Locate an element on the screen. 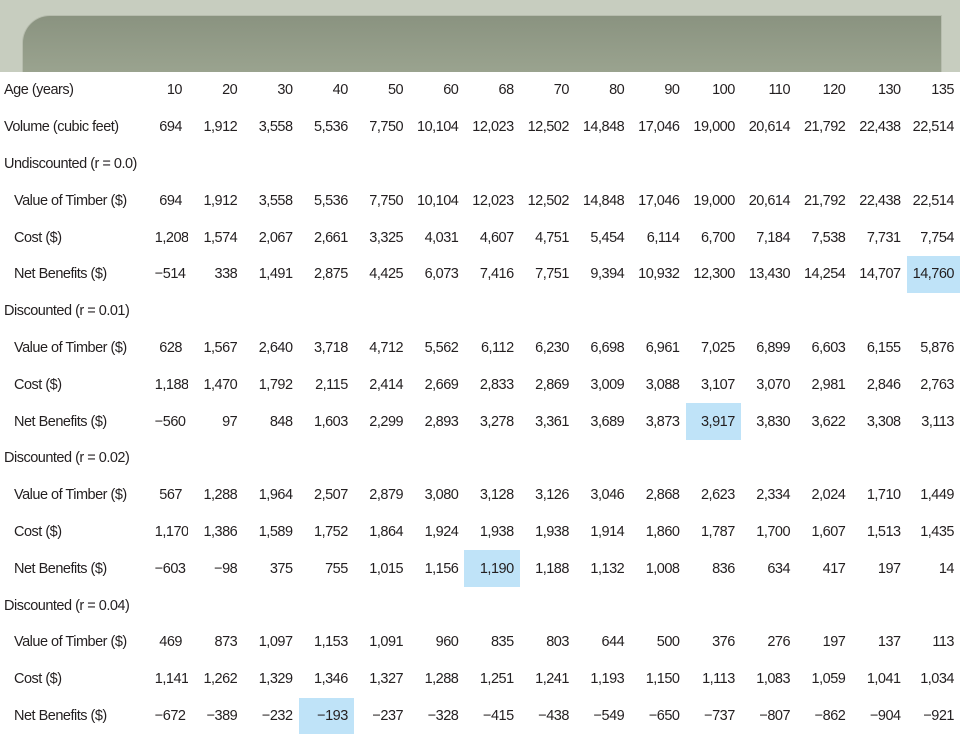 The width and height of the screenshot is (960, 734). table-cell: 1,864 is located at coordinates (386, 531).